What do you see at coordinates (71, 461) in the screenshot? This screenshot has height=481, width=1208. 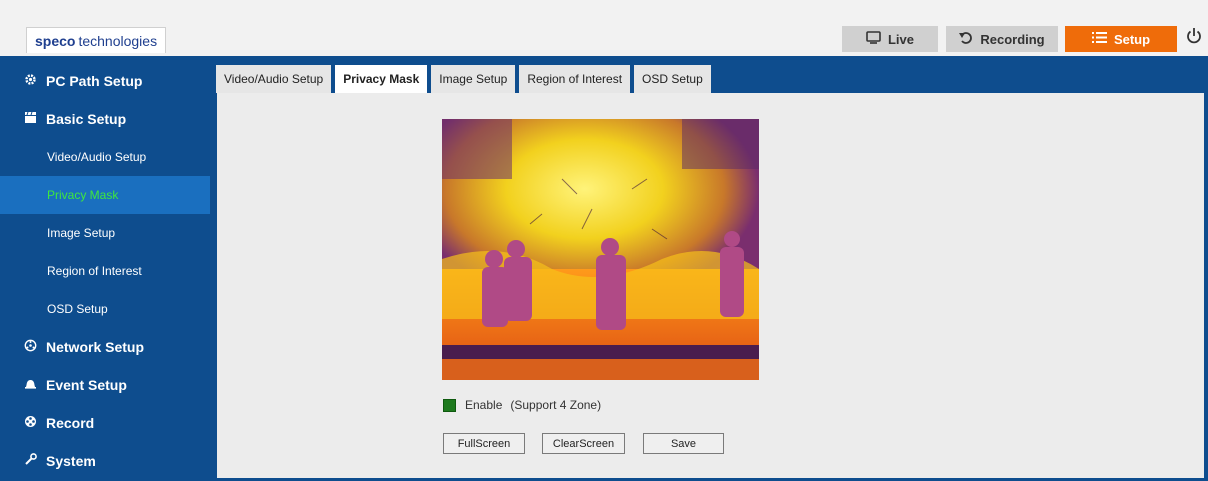 I see `sidebar-item-label: System` at bounding box center [71, 461].